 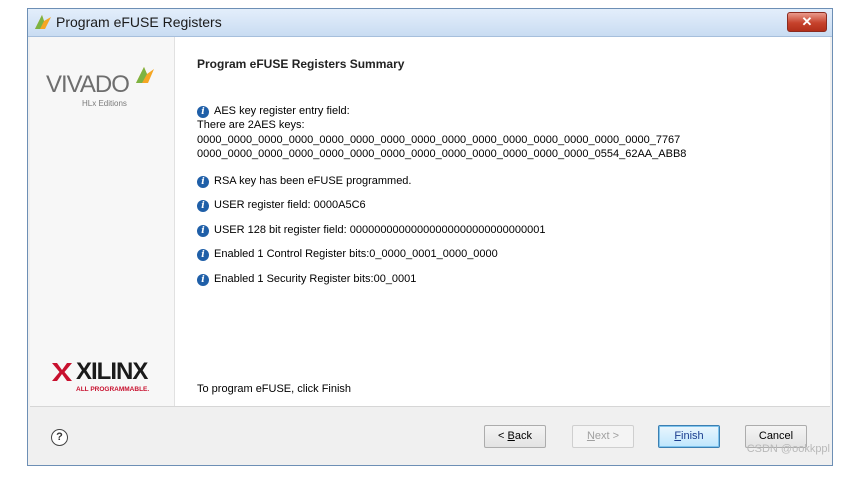 What do you see at coordinates (515, 436) in the screenshot?
I see `back-button: < Back` at bounding box center [515, 436].